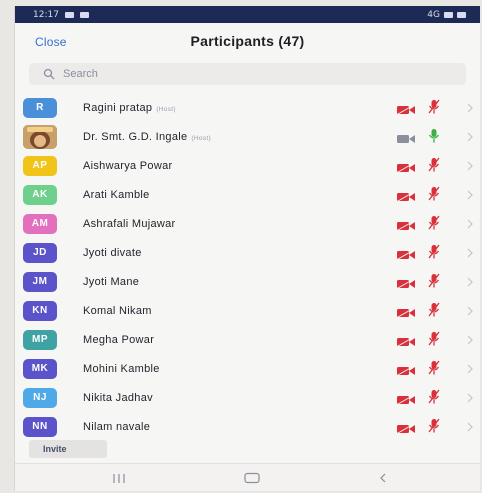 The width and height of the screenshot is (482, 493). I want to click on participant-row: MK Mohini Kamble, so click(247, 368).